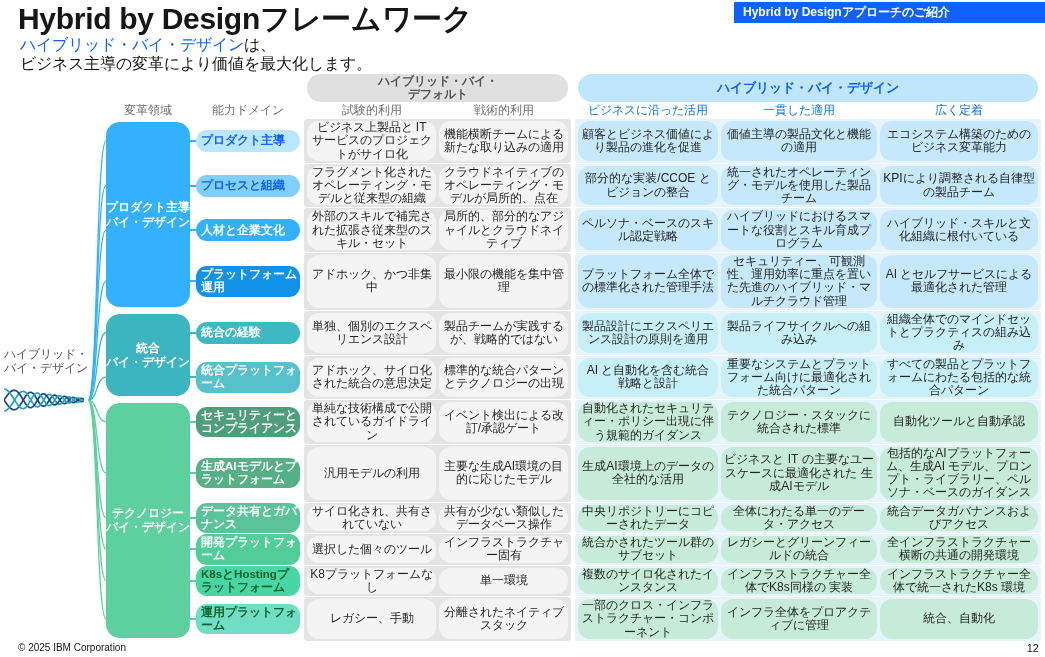 The image size is (1045, 657). What do you see at coordinates (503, 377) in the screenshot?
I see `table-cell: 標準的な統合パターンとテクノロジーの出現` at bounding box center [503, 377].